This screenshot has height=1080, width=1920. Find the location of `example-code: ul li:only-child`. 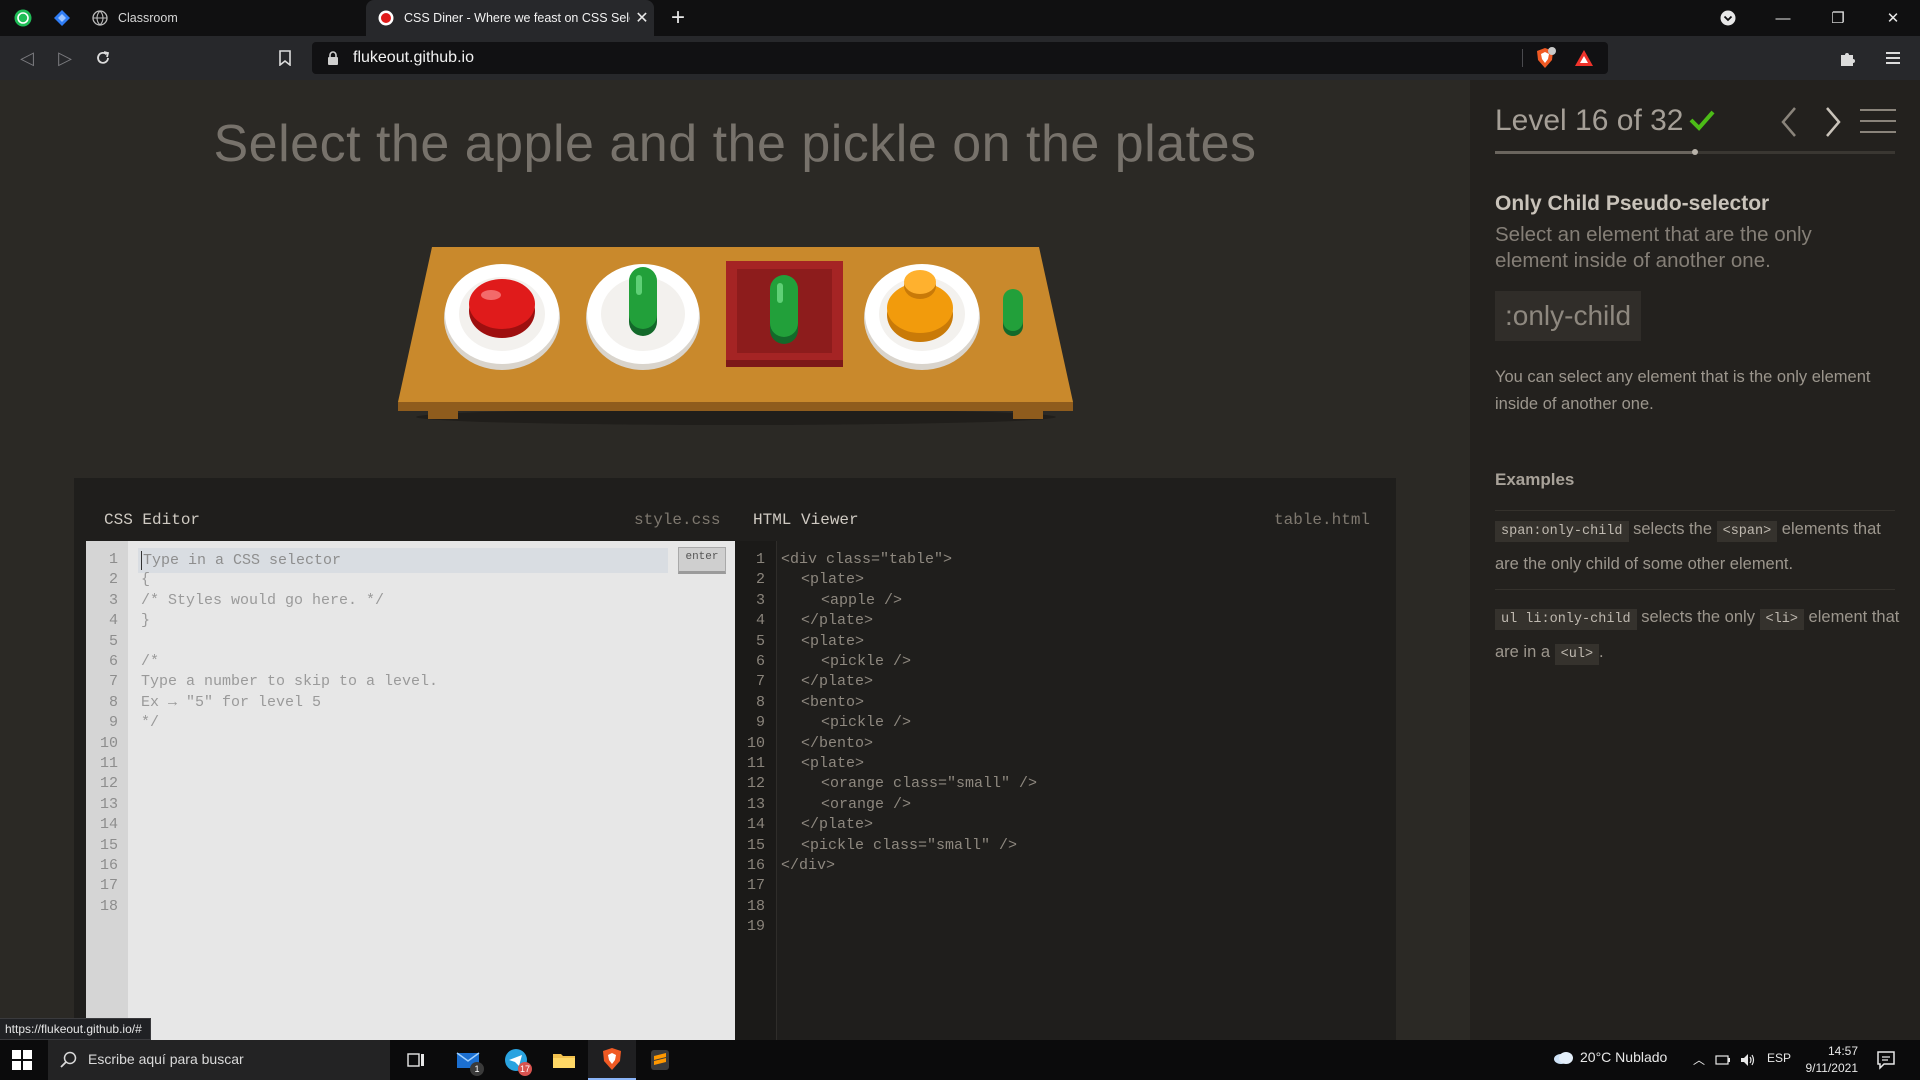

example-code: ul li:only-child is located at coordinates (1566, 619).